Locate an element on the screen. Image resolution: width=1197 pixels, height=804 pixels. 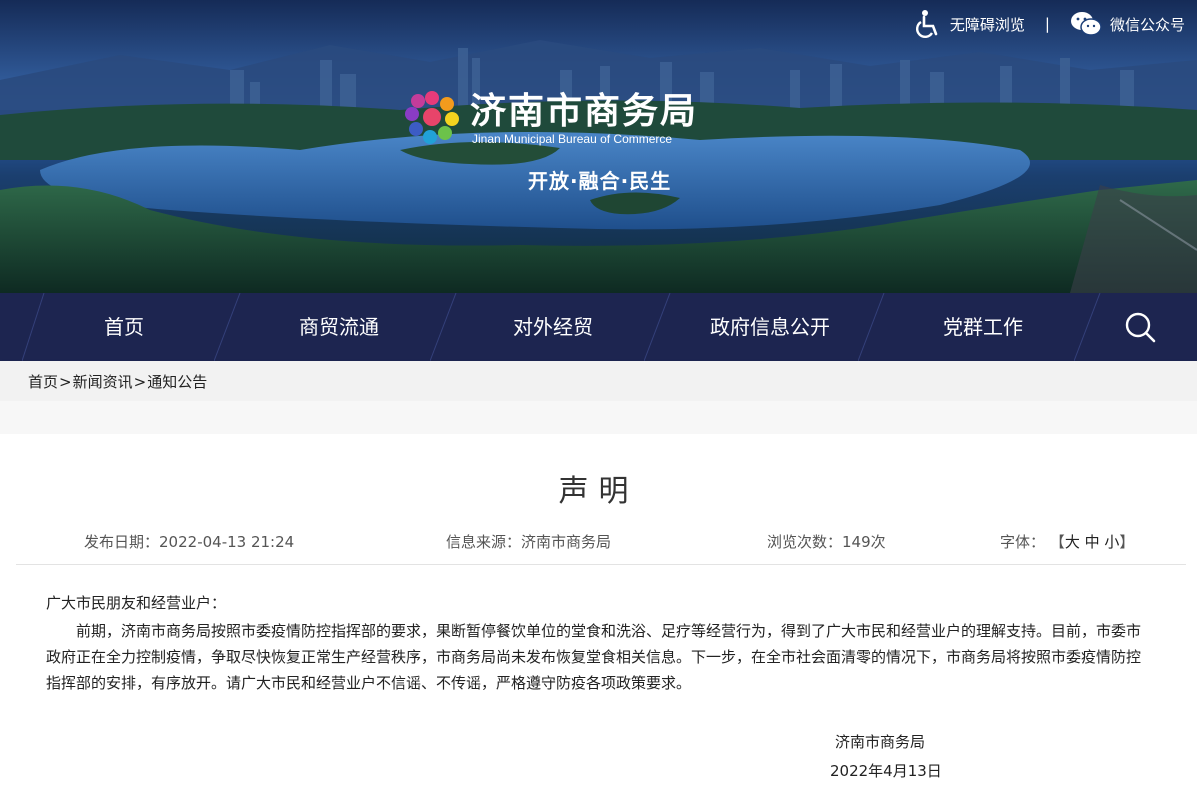
article-title: 声明 is located at coordinates (598, 491).